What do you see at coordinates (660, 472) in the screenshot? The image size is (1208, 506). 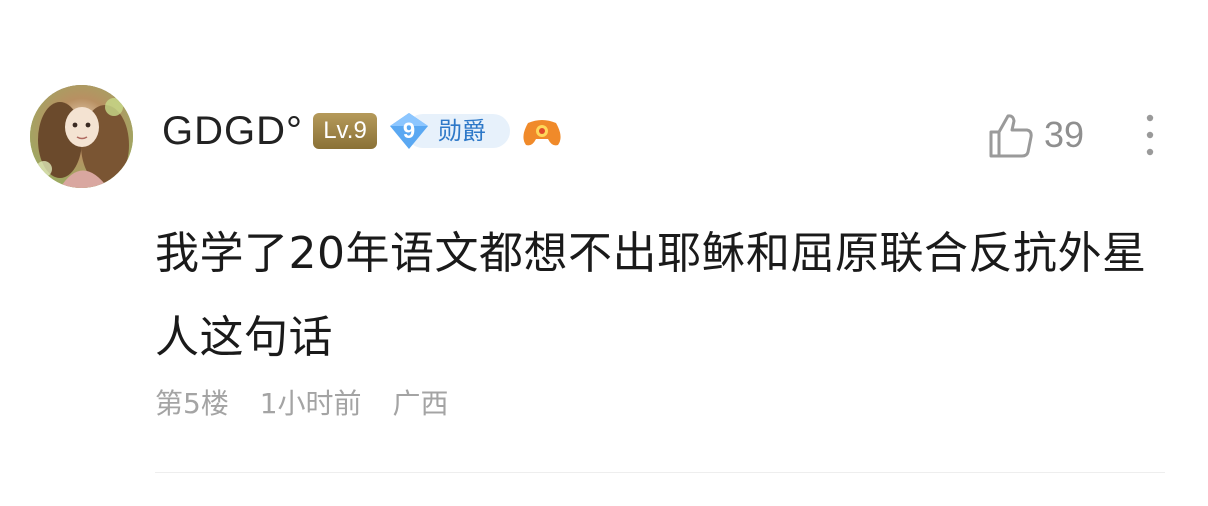 I see `divider` at bounding box center [660, 472].